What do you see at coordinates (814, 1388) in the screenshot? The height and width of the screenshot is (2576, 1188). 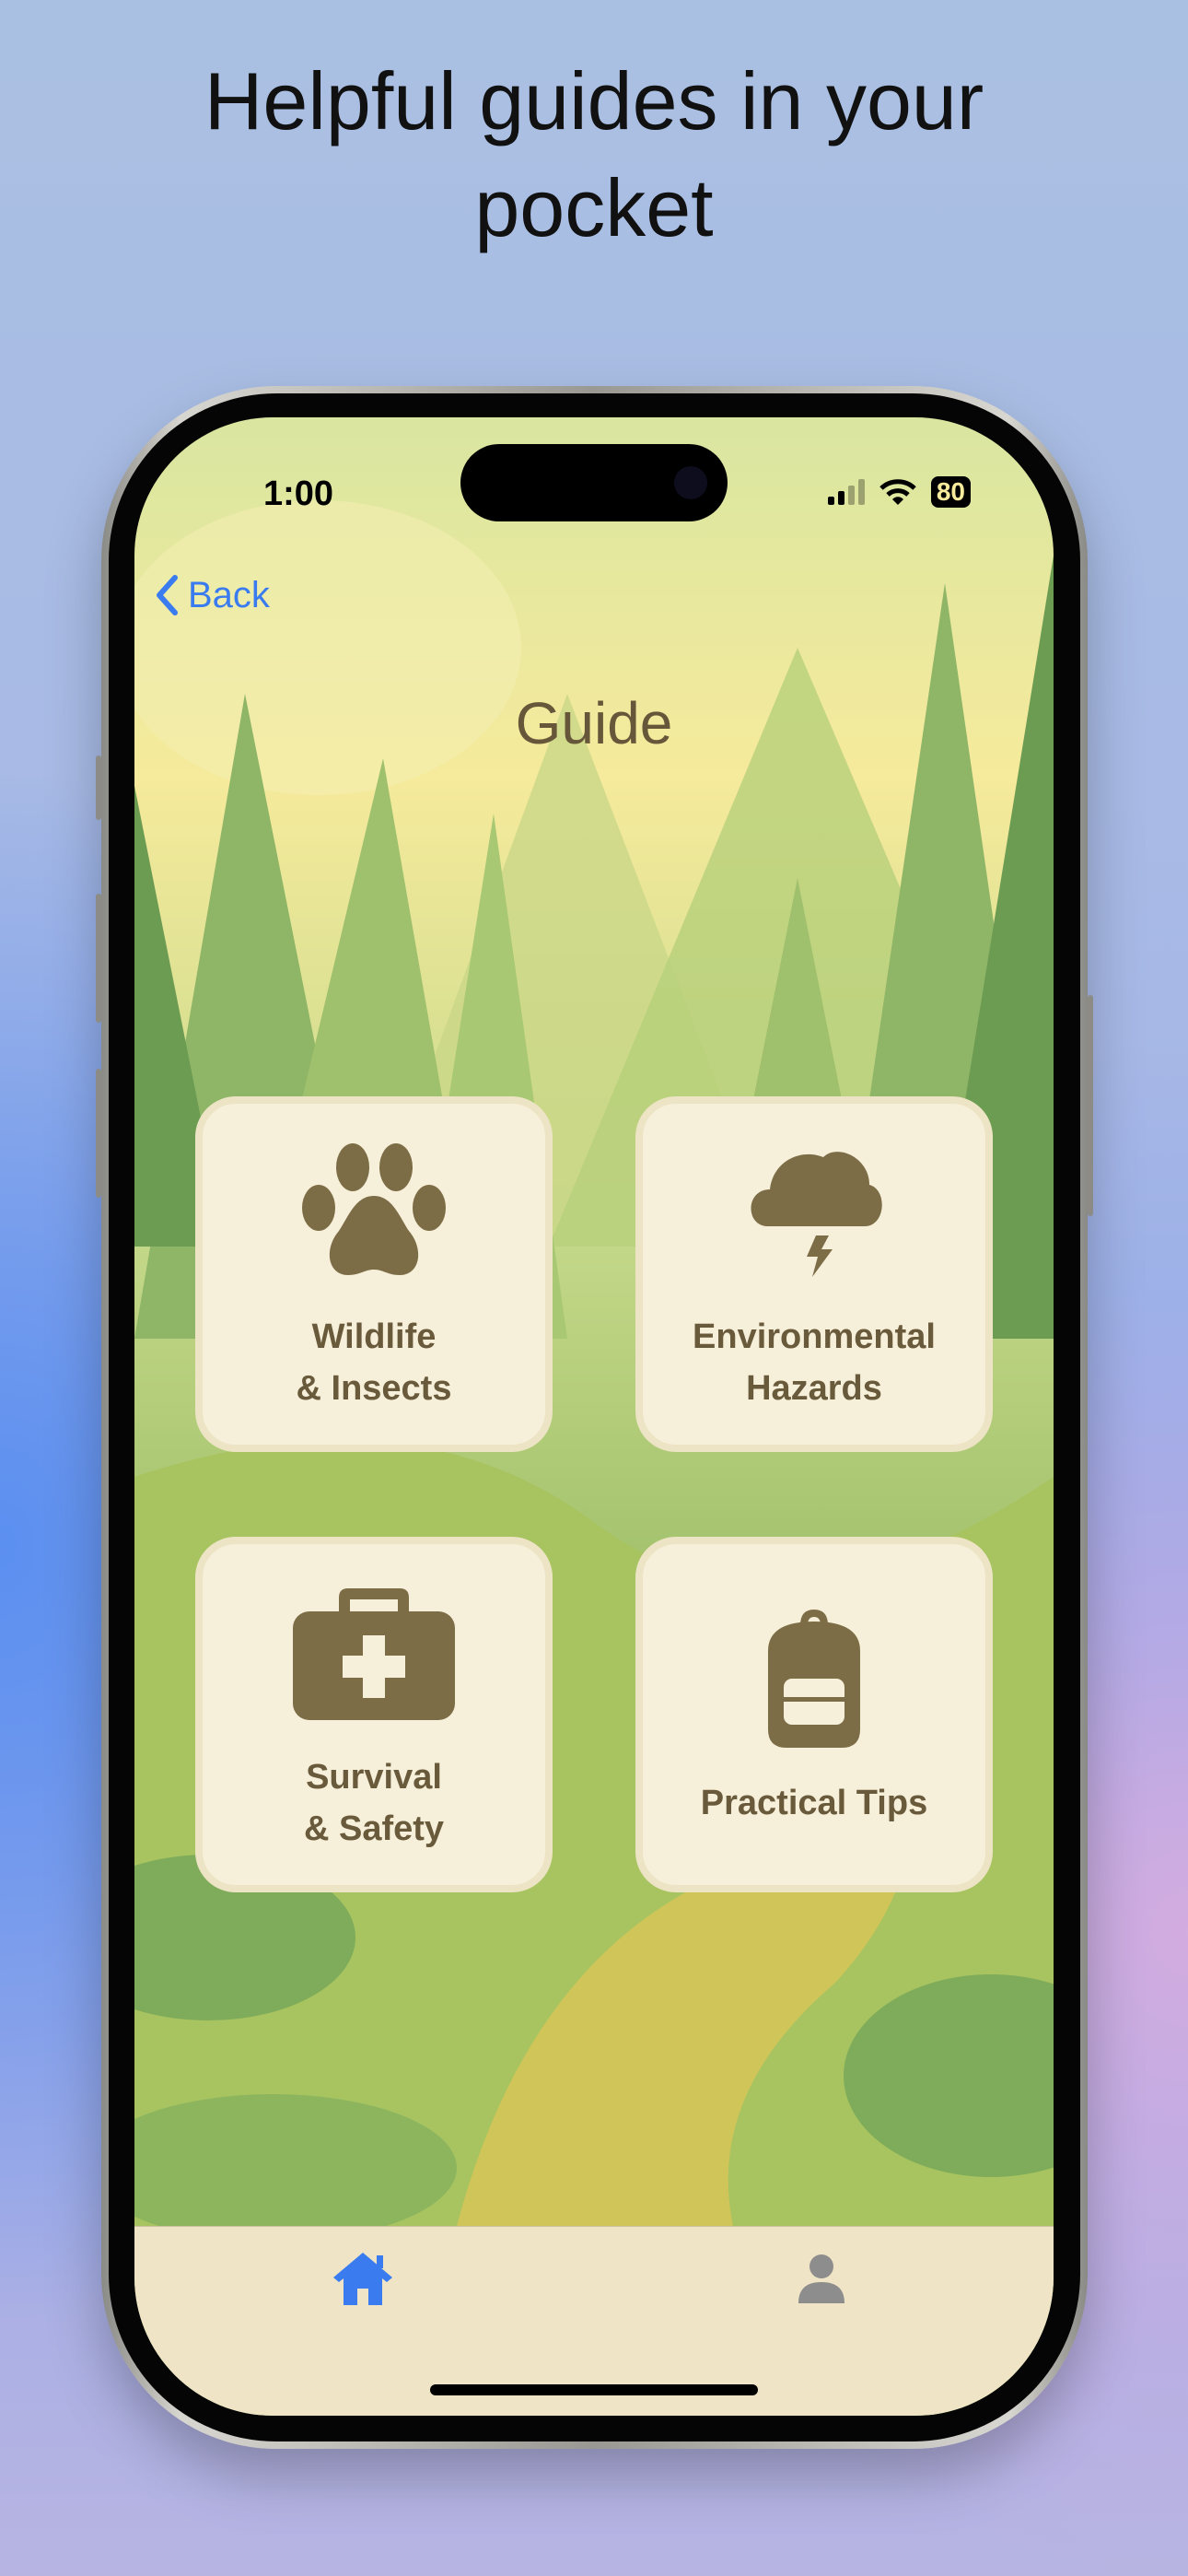 I see `card-label-line-2: Hazards` at bounding box center [814, 1388].